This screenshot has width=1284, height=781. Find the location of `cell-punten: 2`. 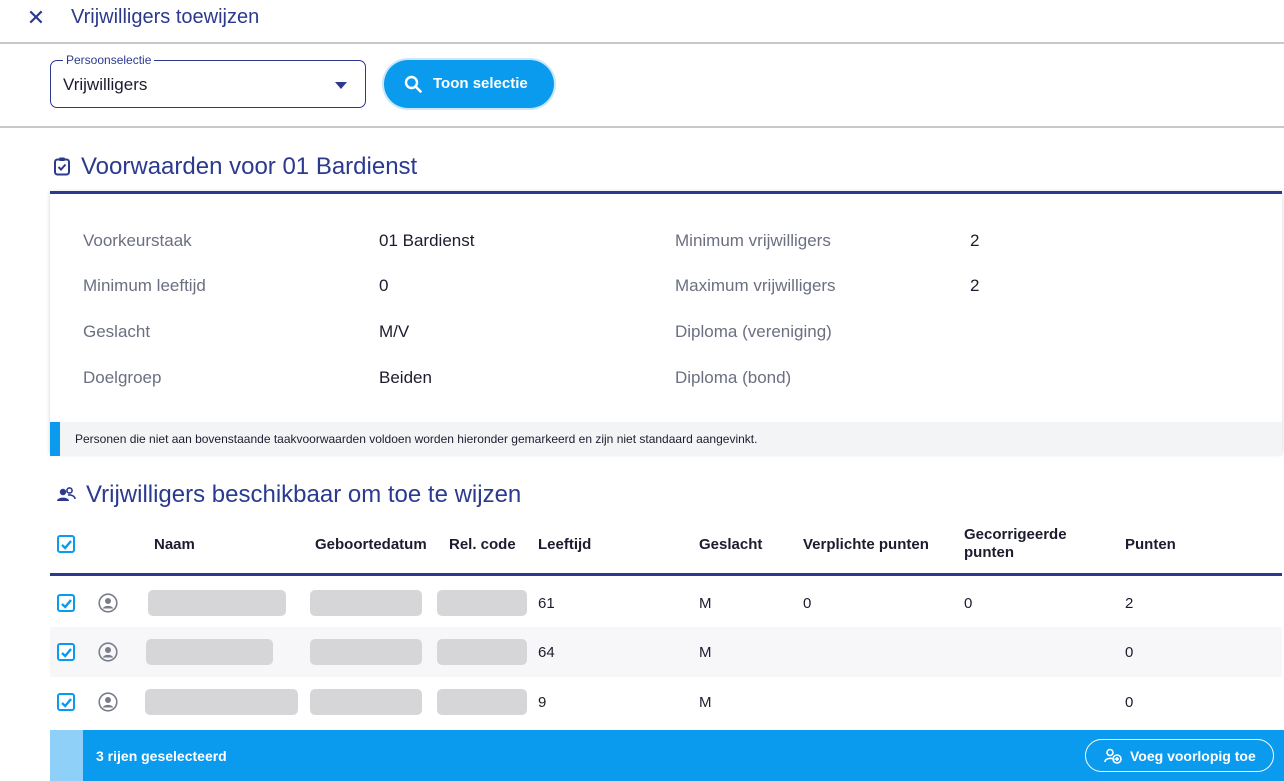

cell-punten: 2 is located at coordinates (1129, 603).